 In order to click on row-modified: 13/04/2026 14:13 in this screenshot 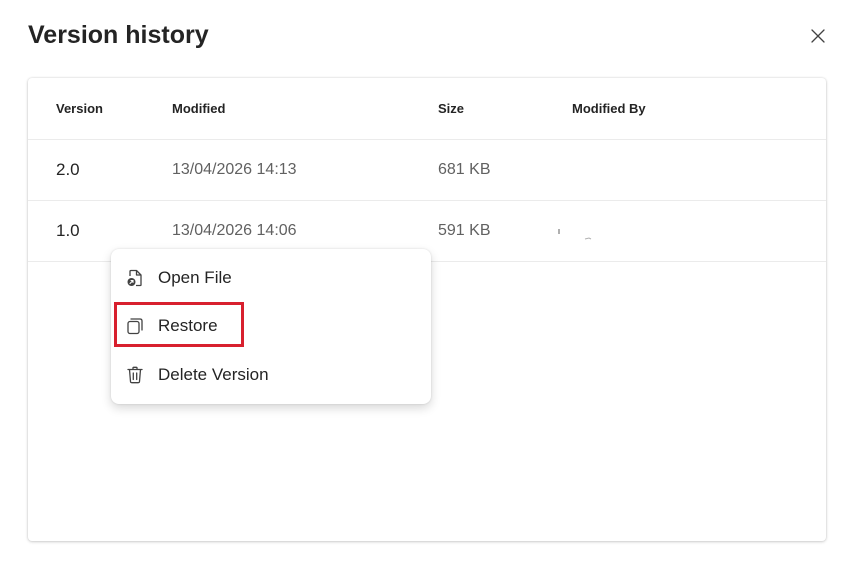, I will do `click(234, 169)`.